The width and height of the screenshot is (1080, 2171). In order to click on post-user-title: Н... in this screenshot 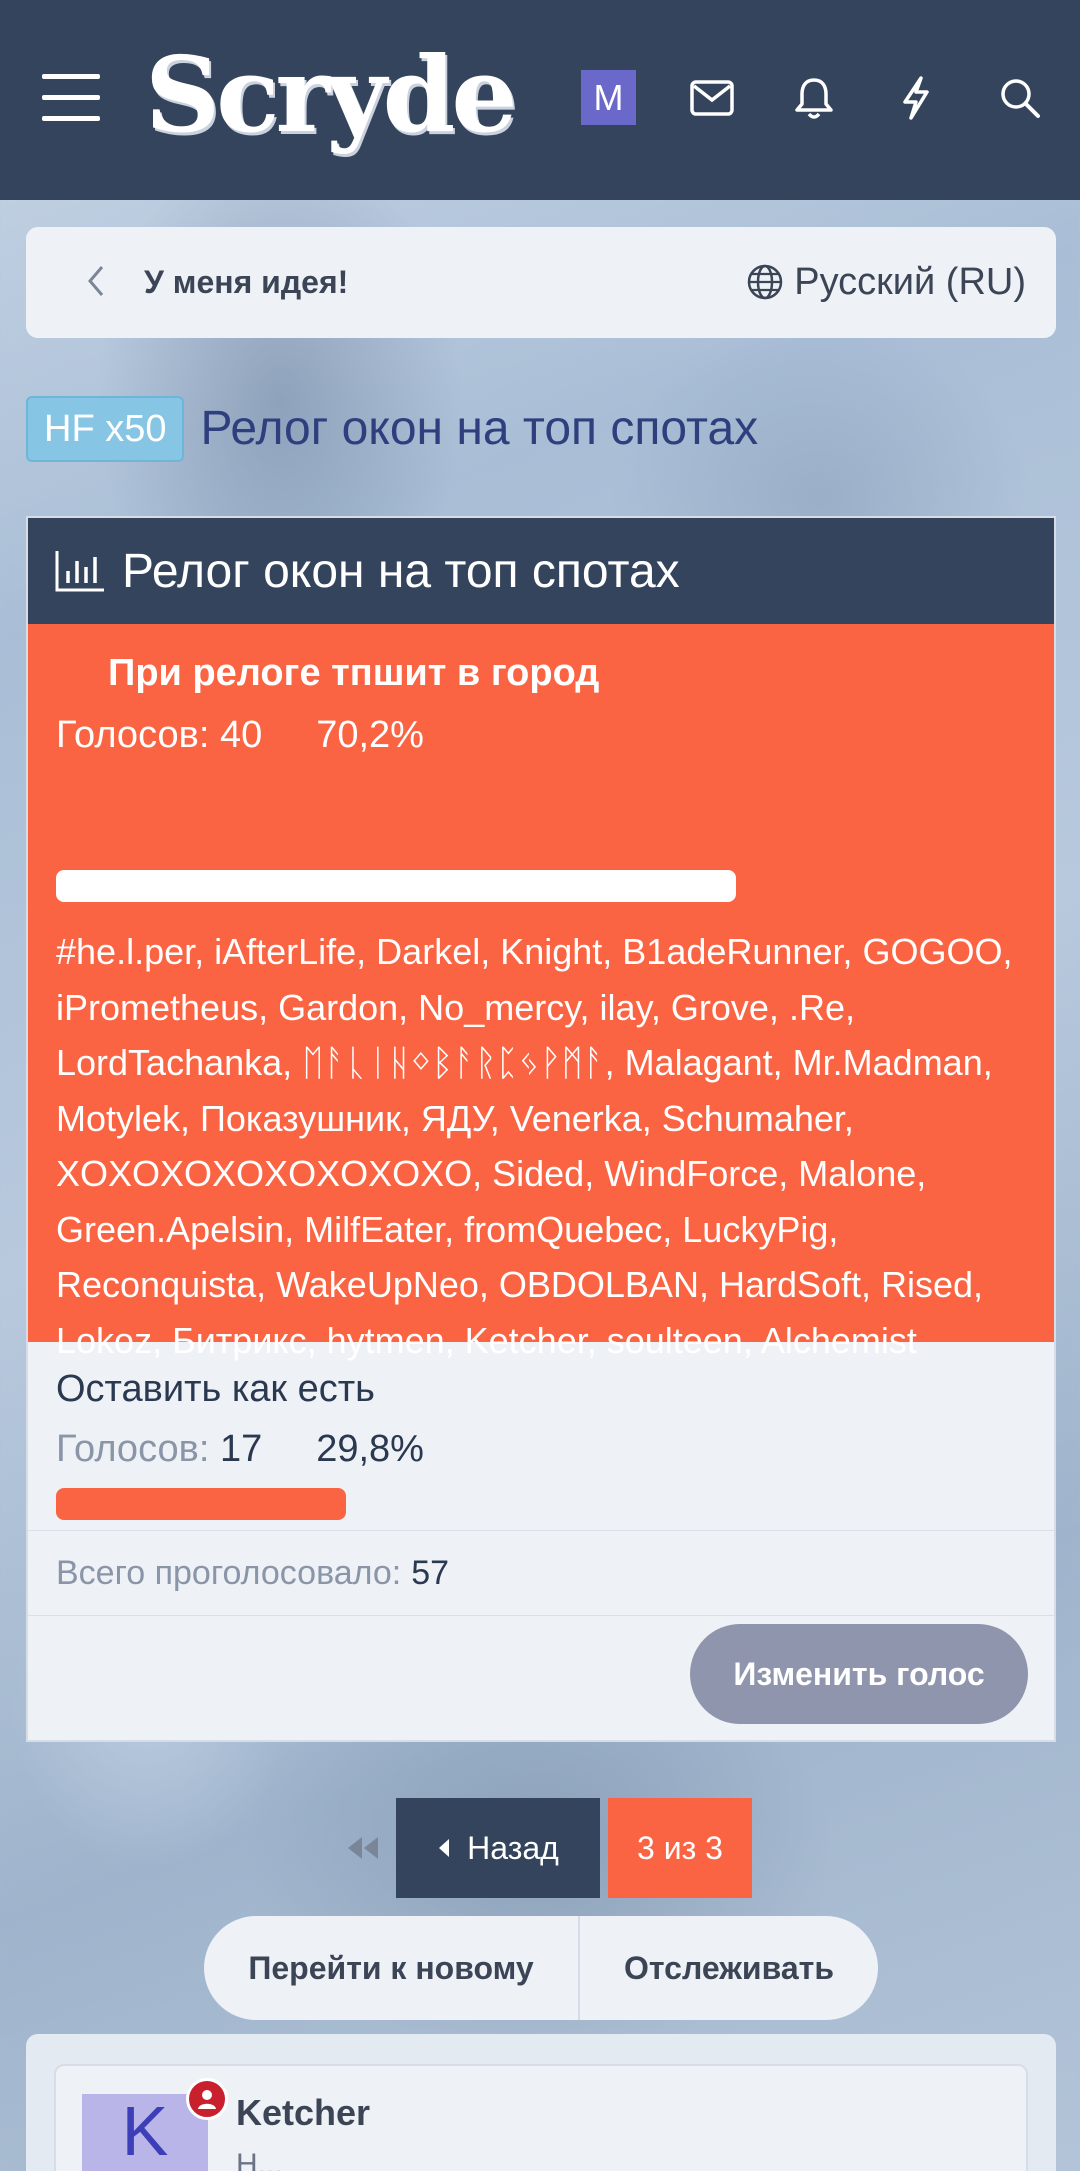, I will do `click(259, 2159)`.